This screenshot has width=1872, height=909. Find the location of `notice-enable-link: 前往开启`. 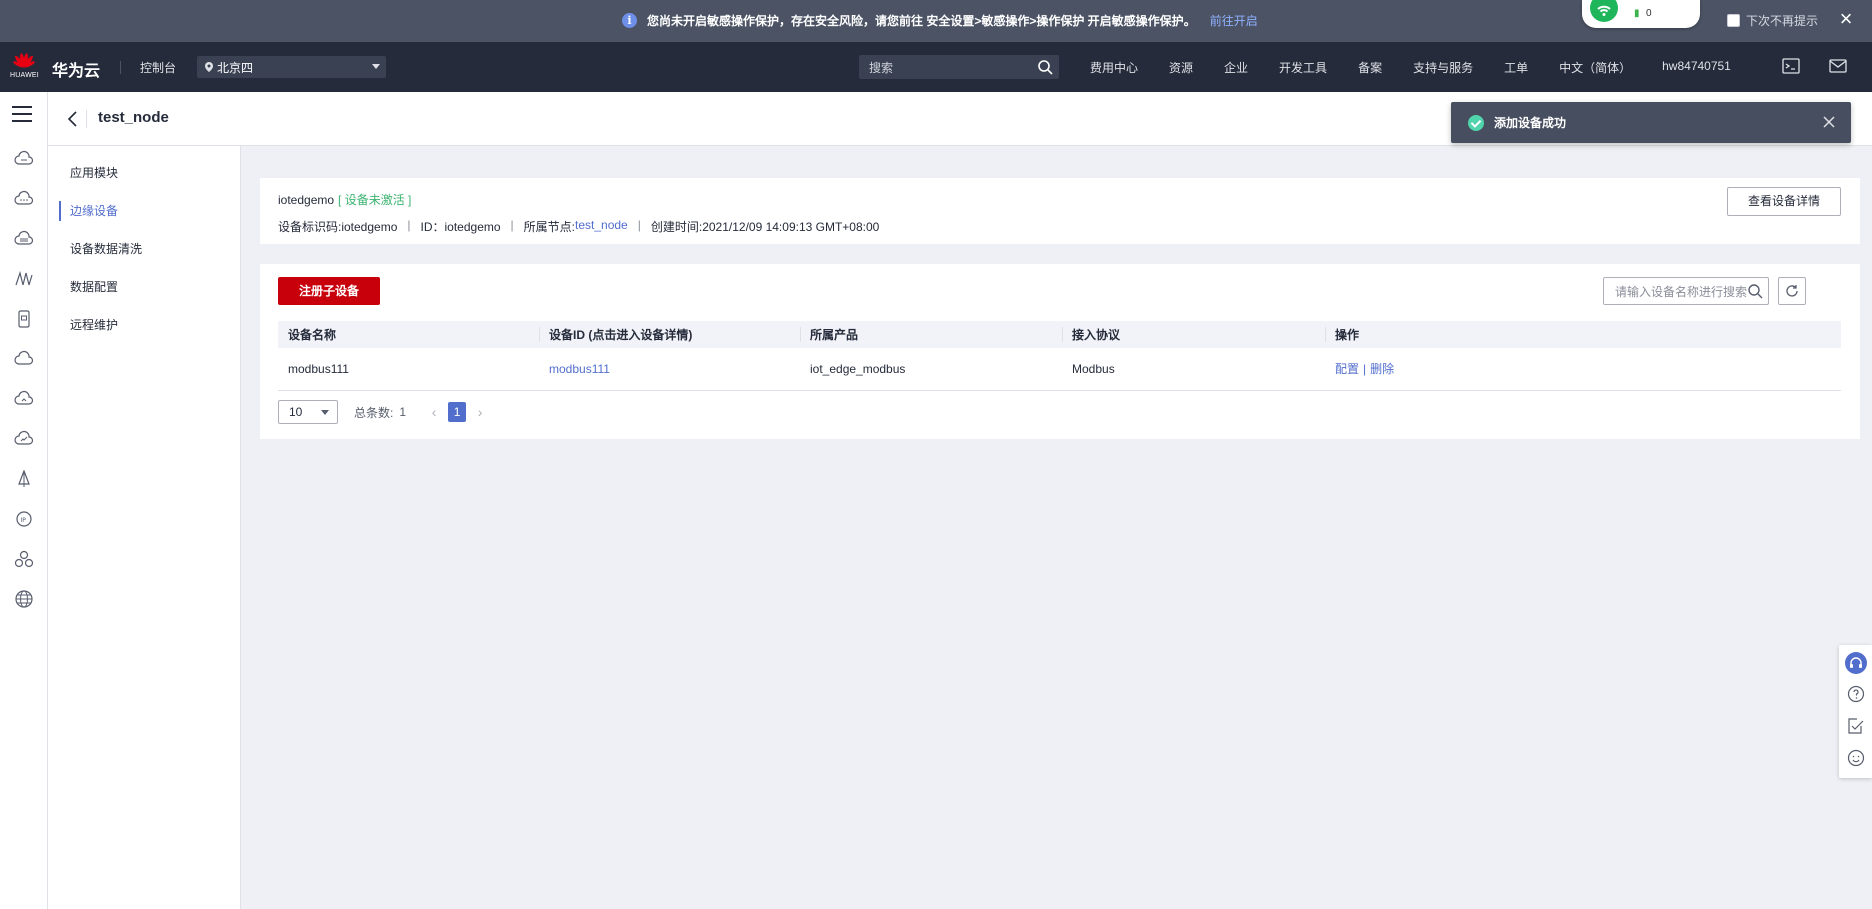

notice-enable-link: 前往开启 is located at coordinates (1234, 20).